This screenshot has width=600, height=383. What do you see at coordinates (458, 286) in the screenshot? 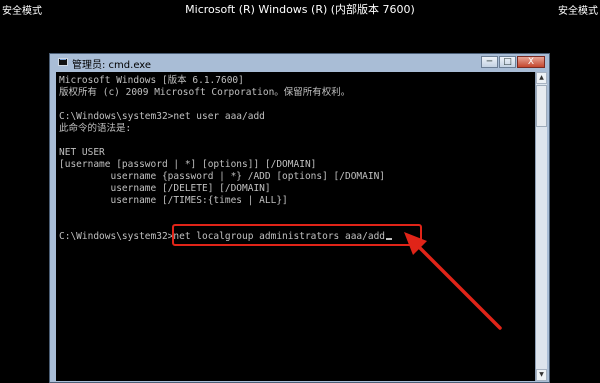
I see `arrow-shaft` at bounding box center [458, 286].